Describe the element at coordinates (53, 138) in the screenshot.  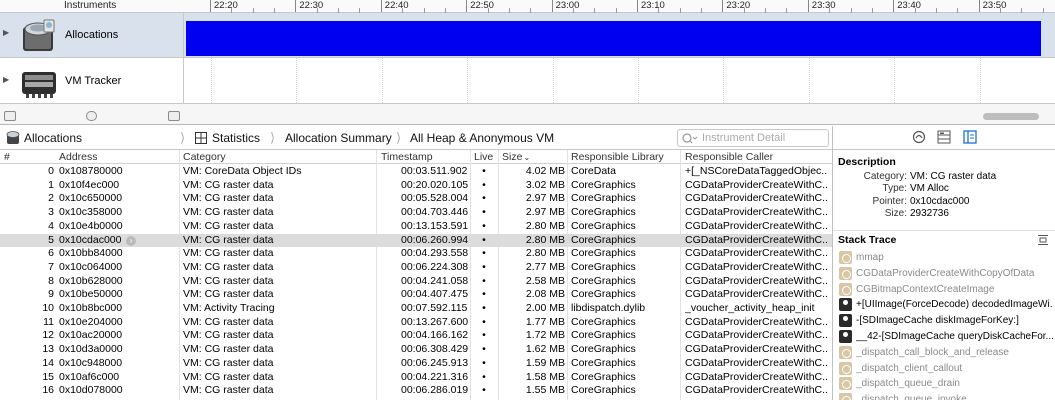
I see `jump-bar-instrument: Allocations` at that location.